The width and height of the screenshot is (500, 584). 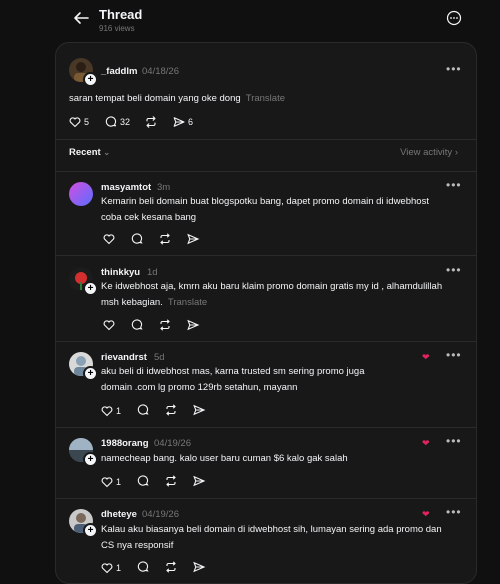 What do you see at coordinates (191, 122) in the screenshot?
I see `share-count: 6` at bounding box center [191, 122].